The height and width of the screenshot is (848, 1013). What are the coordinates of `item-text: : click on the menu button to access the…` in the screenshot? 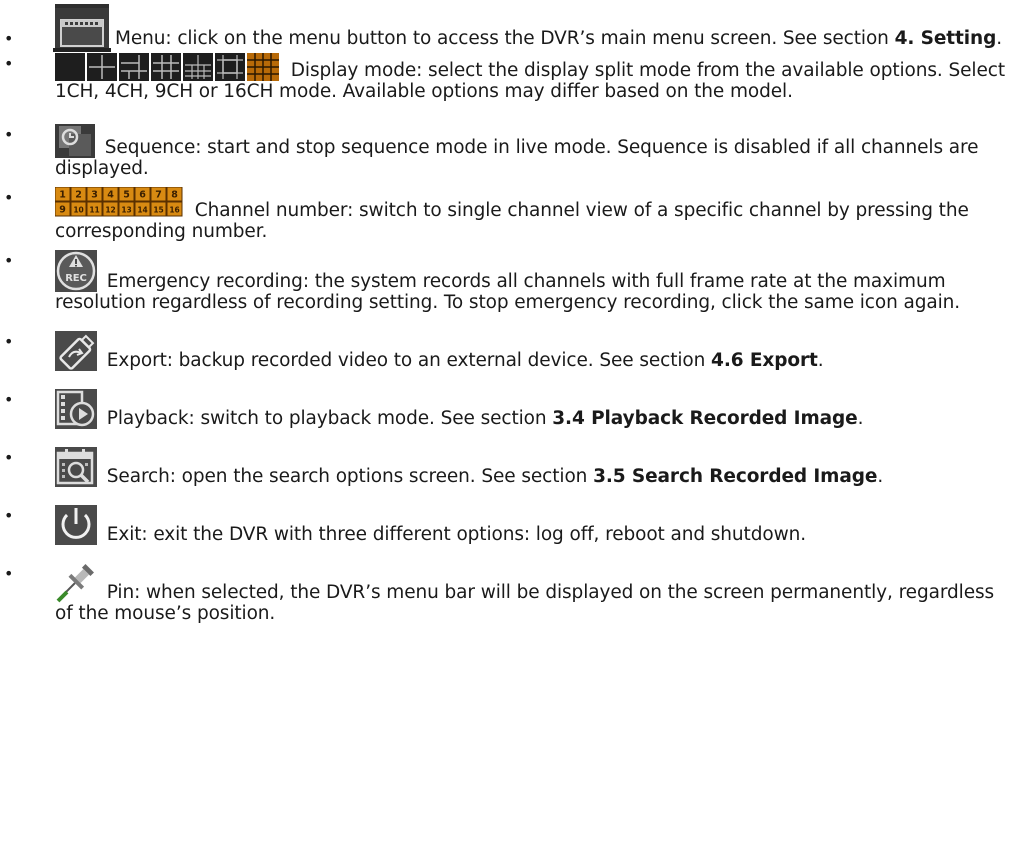 It's located at (530, 38).